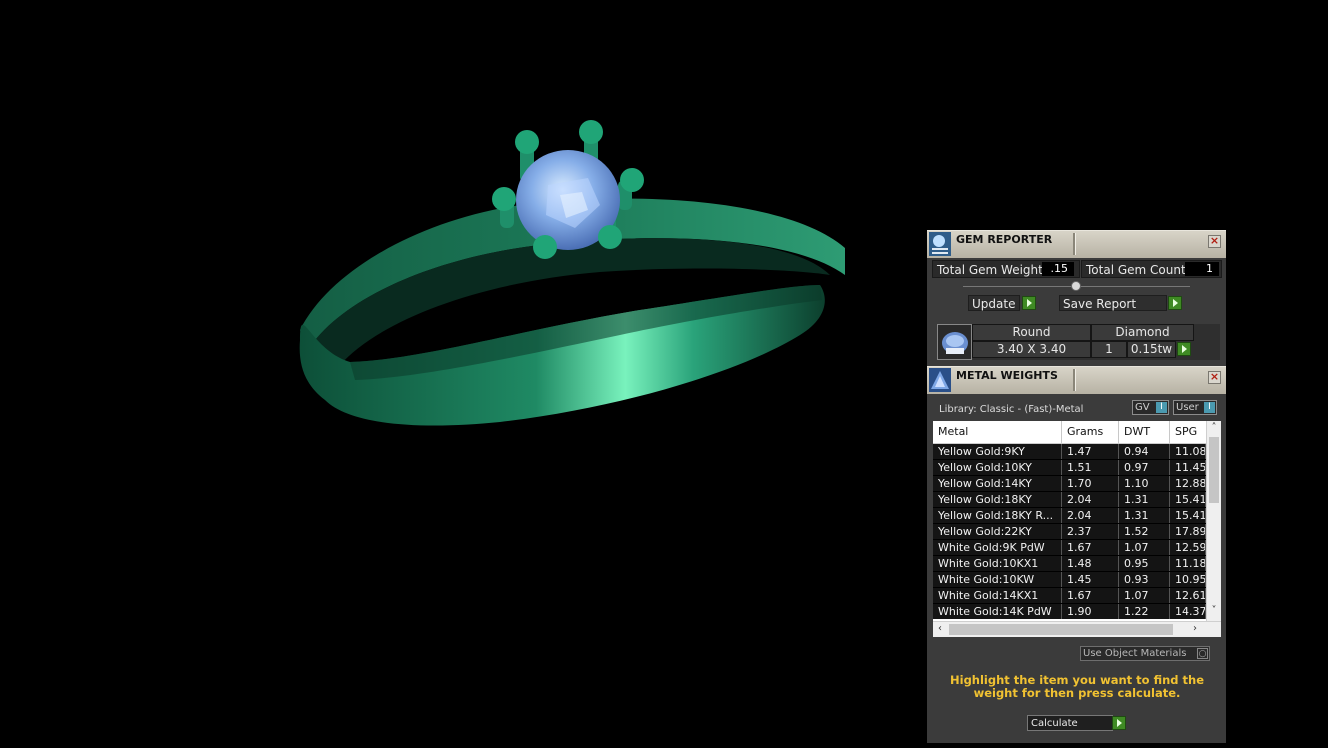  What do you see at coordinates (1090, 483) in the screenshot?
I see `cell-grams: 1.70` at bounding box center [1090, 483].